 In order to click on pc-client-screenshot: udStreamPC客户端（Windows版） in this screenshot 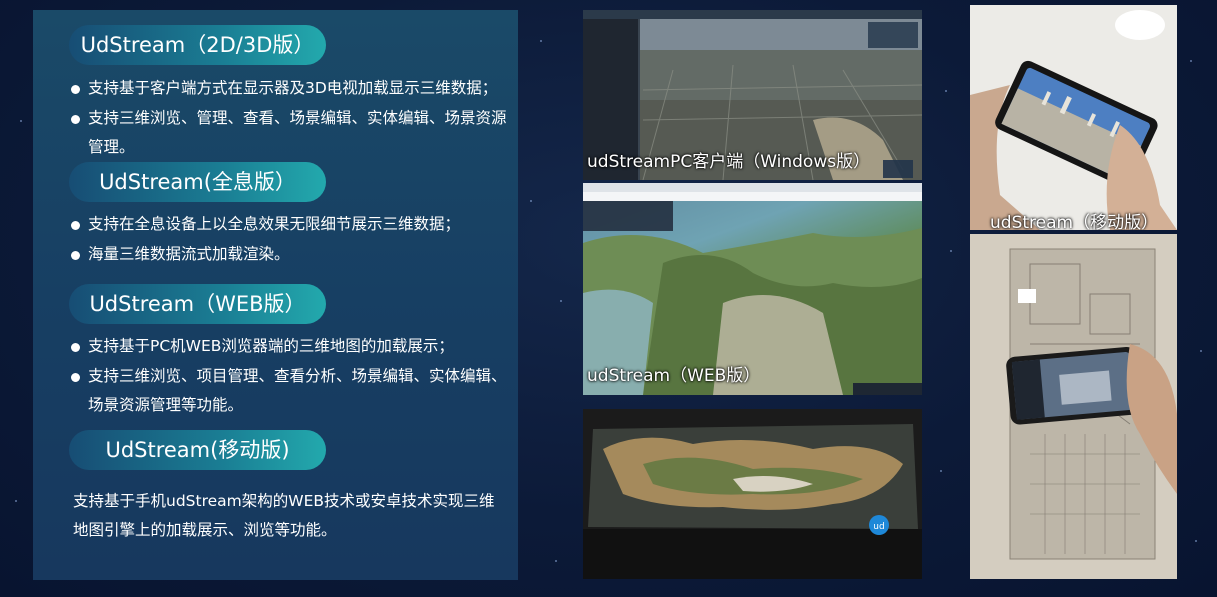, I will do `click(752, 95)`.